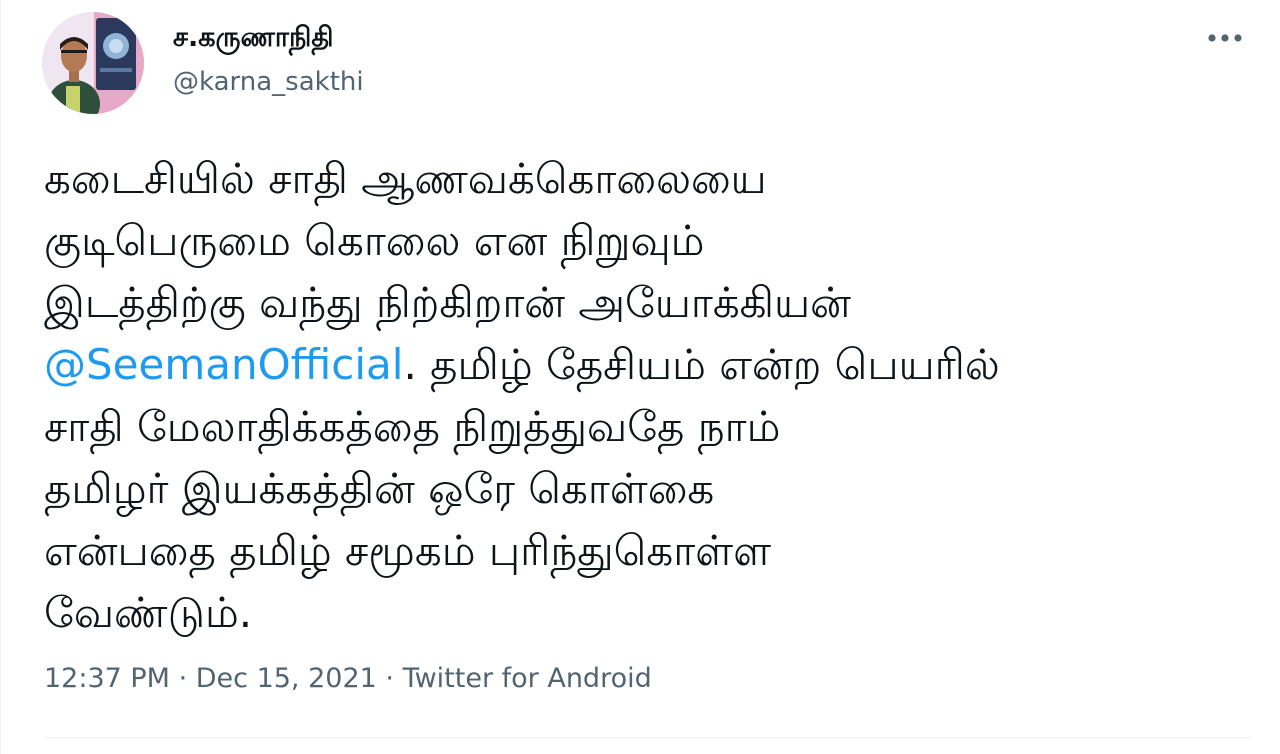  Describe the element at coordinates (107, 678) in the screenshot. I see `tweet-time: 12:37 PM` at that location.